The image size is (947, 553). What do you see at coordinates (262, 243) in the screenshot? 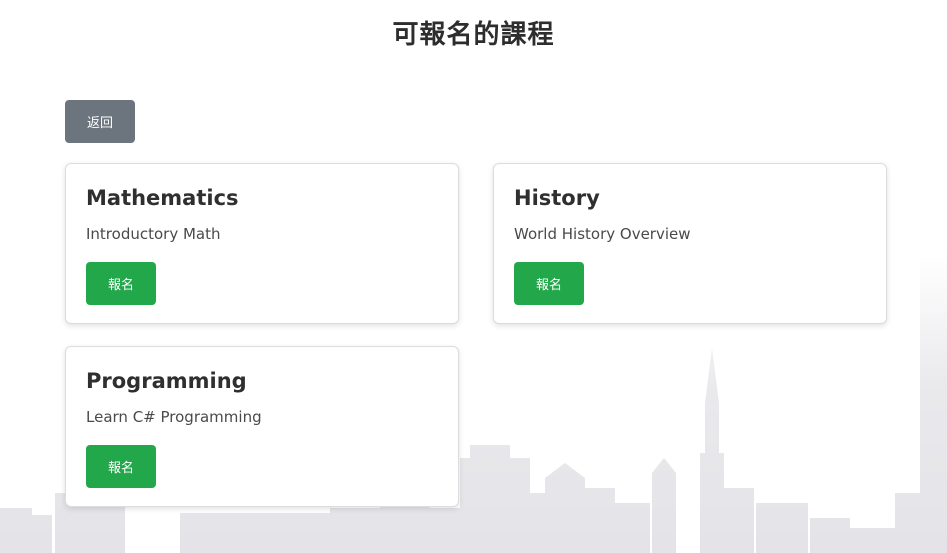
I see `course-card-mathematics: Mathematics Introductory Math 報名` at bounding box center [262, 243].